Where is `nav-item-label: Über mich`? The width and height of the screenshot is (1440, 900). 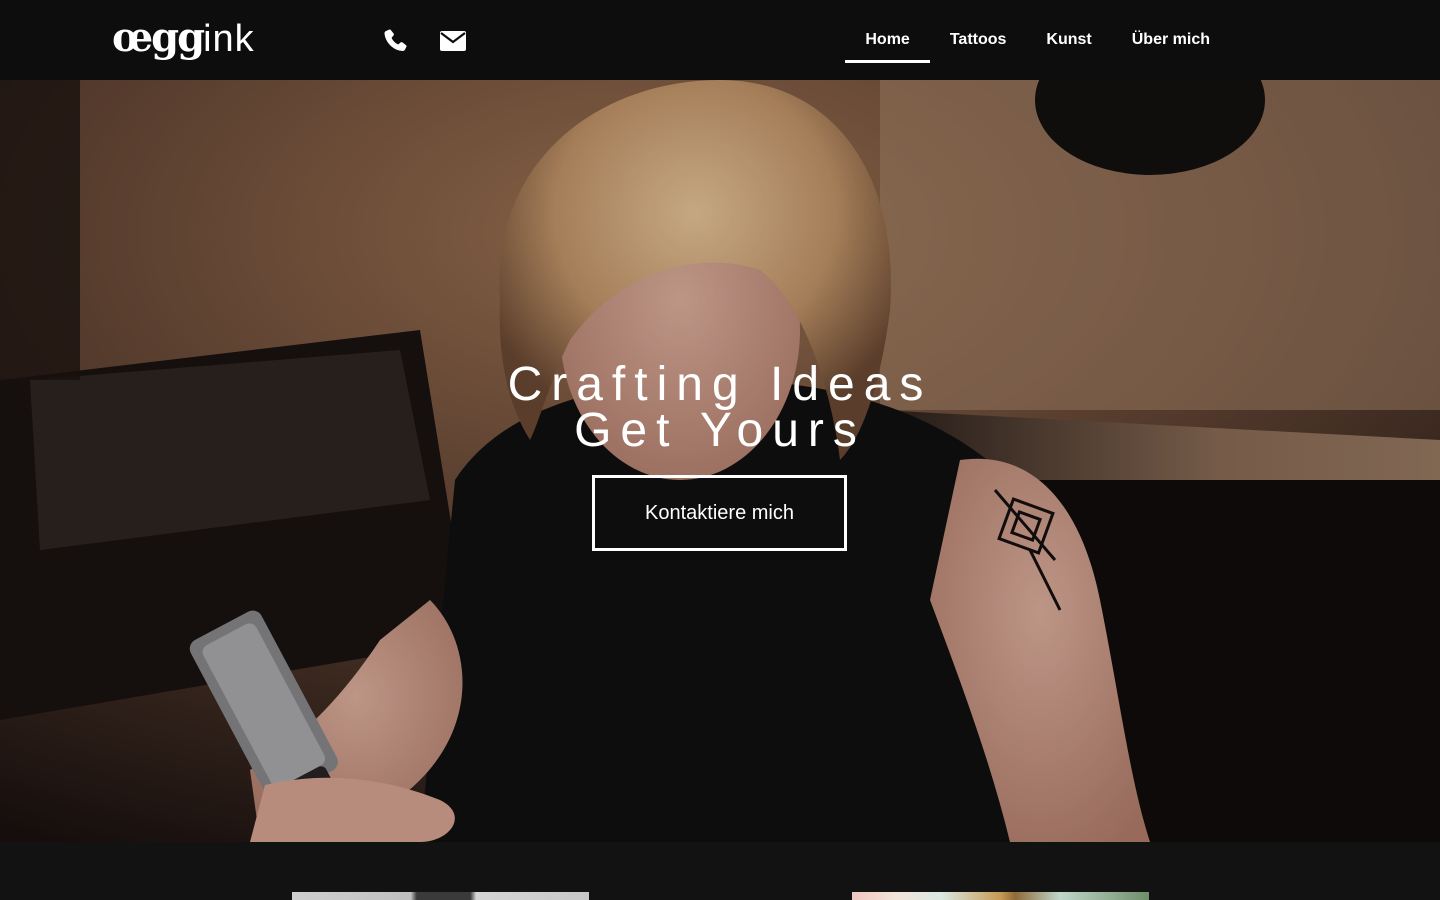 nav-item-label: Über mich is located at coordinates (1170, 39).